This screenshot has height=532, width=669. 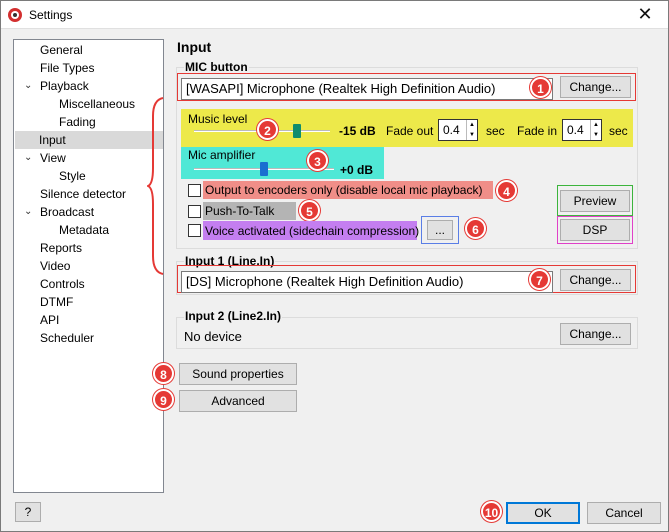 I want to click on nav-item-view: ⌄ View, so click(x=45, y=158).